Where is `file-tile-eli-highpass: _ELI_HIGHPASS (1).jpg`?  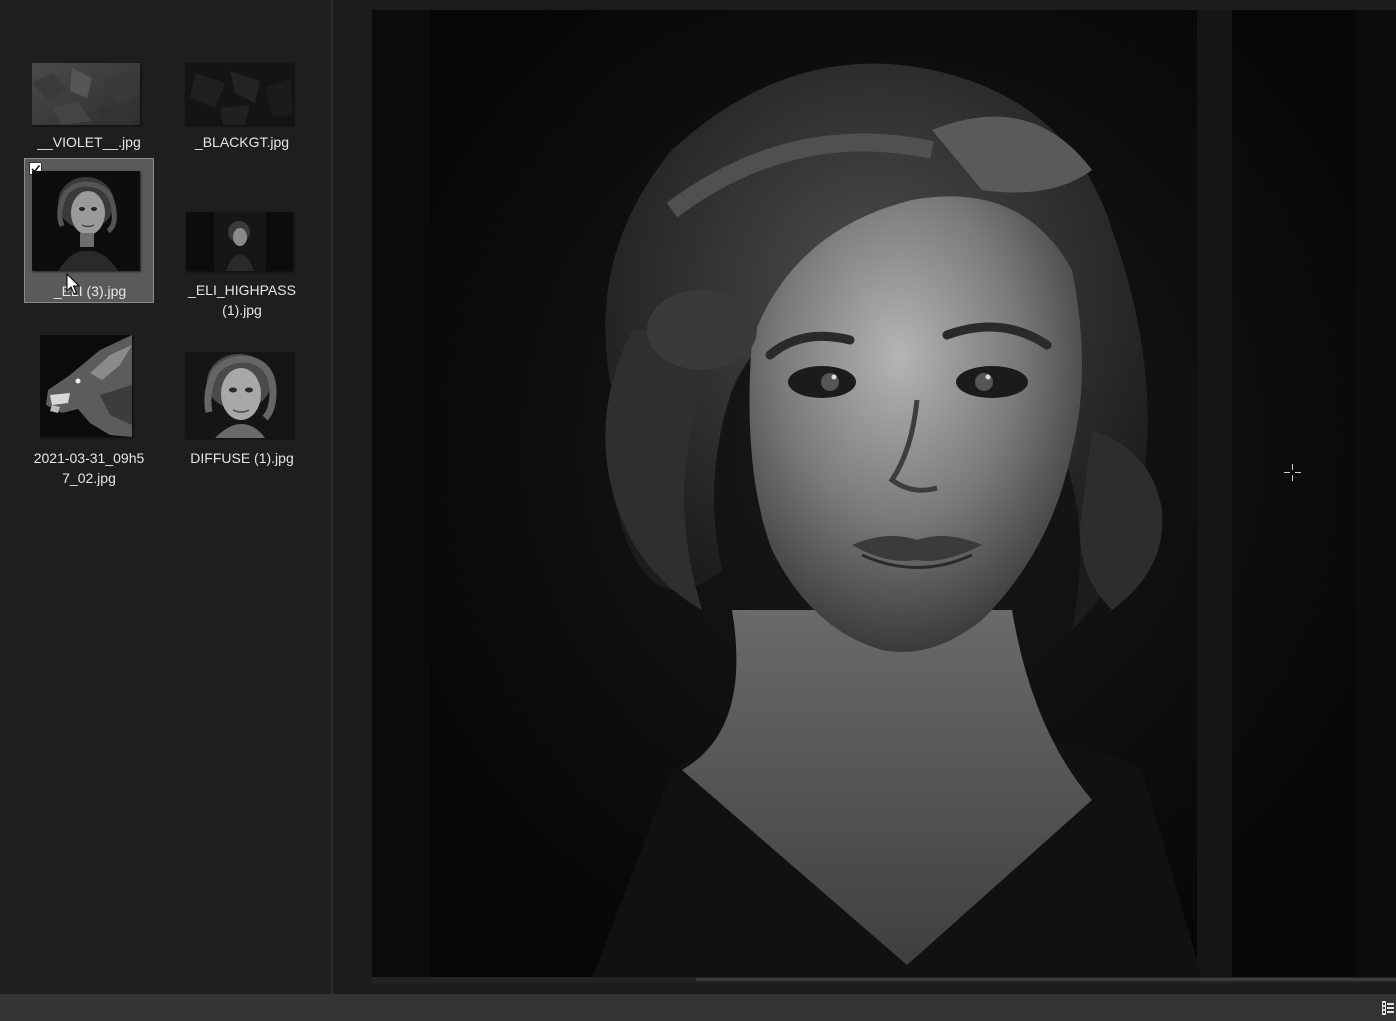 file-tile-eli-highpass: _ELI_HIGHPASS (1).jpg is located at coordinates (242, 262).